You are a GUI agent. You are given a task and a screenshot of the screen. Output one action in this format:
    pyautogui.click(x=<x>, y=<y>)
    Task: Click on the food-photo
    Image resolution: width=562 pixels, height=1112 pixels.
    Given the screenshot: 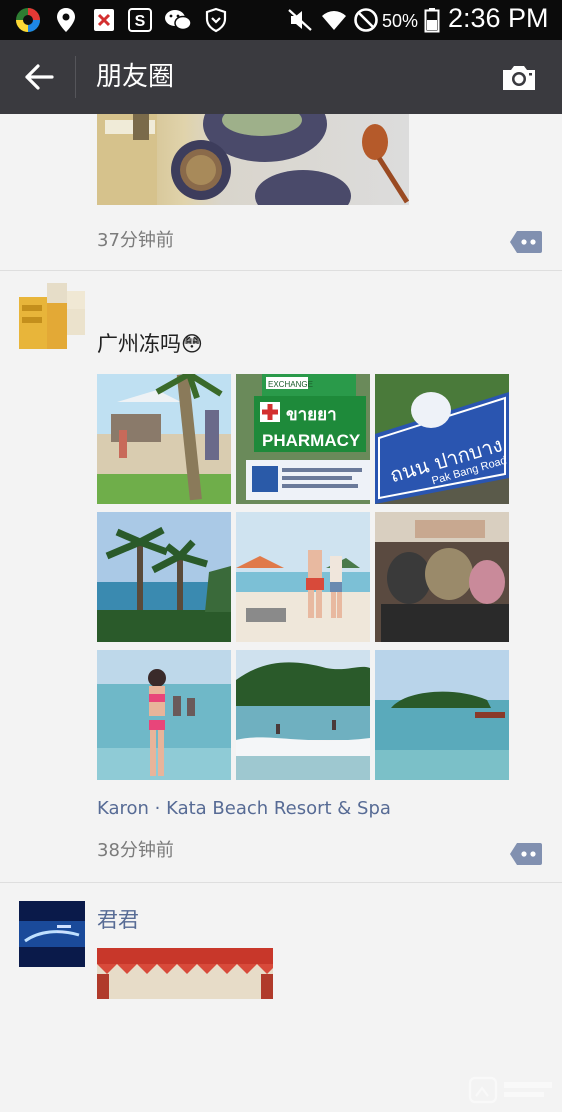 What is the action you would take?
    pyautogui.click(x=253, y=159)
    